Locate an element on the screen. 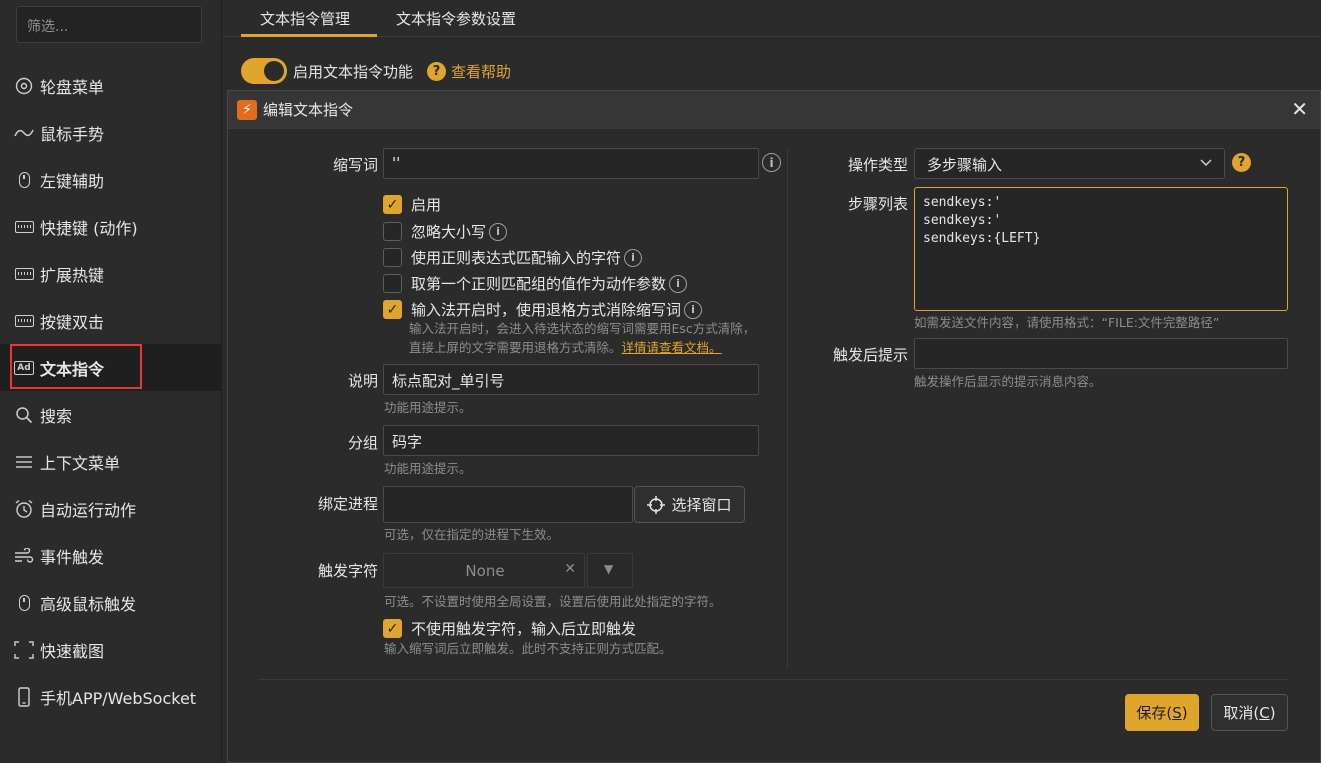  alarm-icon is located at coordinates (24, 509).